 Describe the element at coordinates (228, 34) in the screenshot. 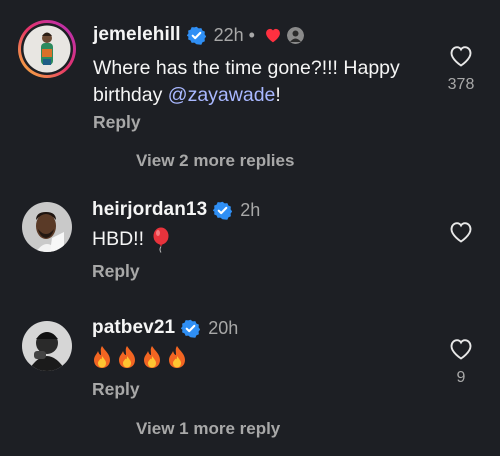

I see `timestamp: 22h` at that location.